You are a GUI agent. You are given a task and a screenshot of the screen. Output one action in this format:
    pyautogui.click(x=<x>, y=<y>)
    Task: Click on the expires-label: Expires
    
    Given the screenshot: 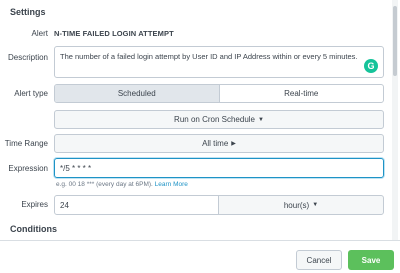 What is the action you would take?
    pyautogui.click(x=34, y=204)
    